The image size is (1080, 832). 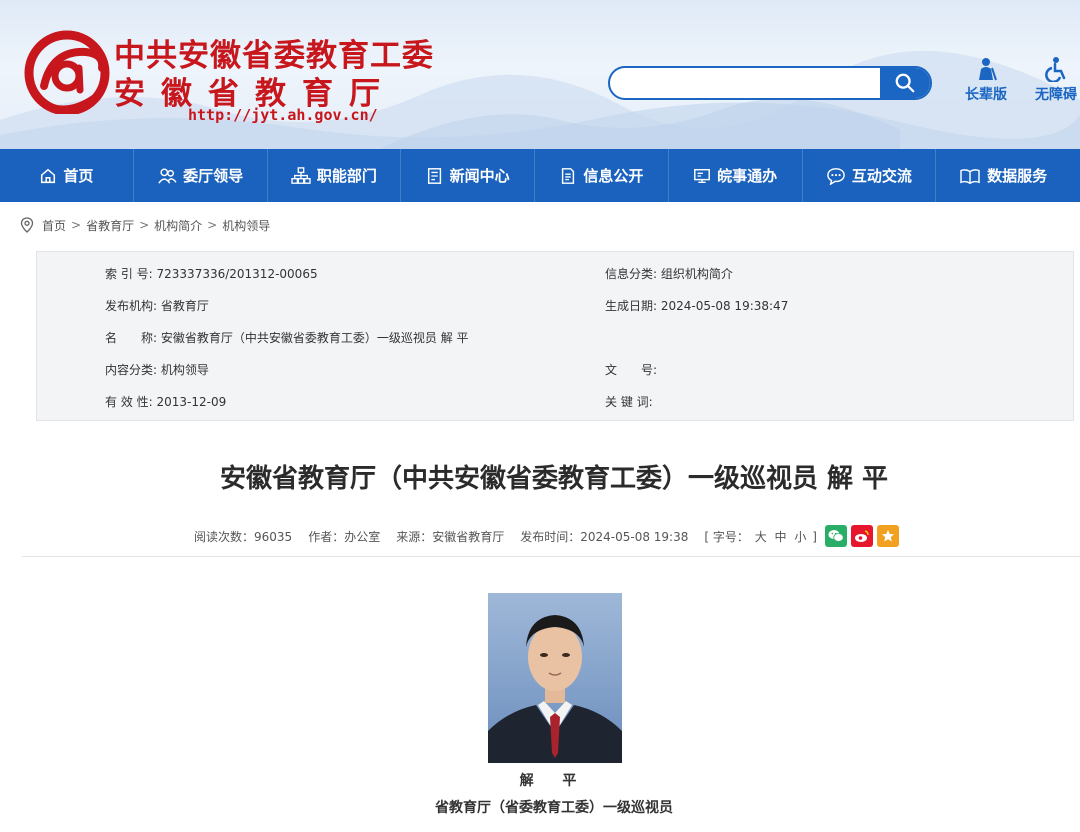 I want to click on nav-label-services: 皖事通办, so click(x=747, y=176).